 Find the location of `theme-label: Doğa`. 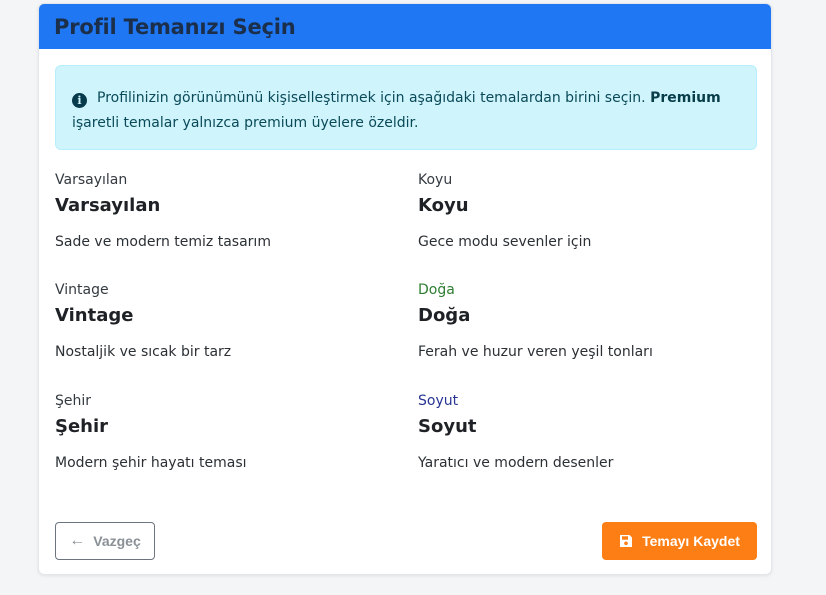

theme-label: Doğa is located at coordinates (436, 290).